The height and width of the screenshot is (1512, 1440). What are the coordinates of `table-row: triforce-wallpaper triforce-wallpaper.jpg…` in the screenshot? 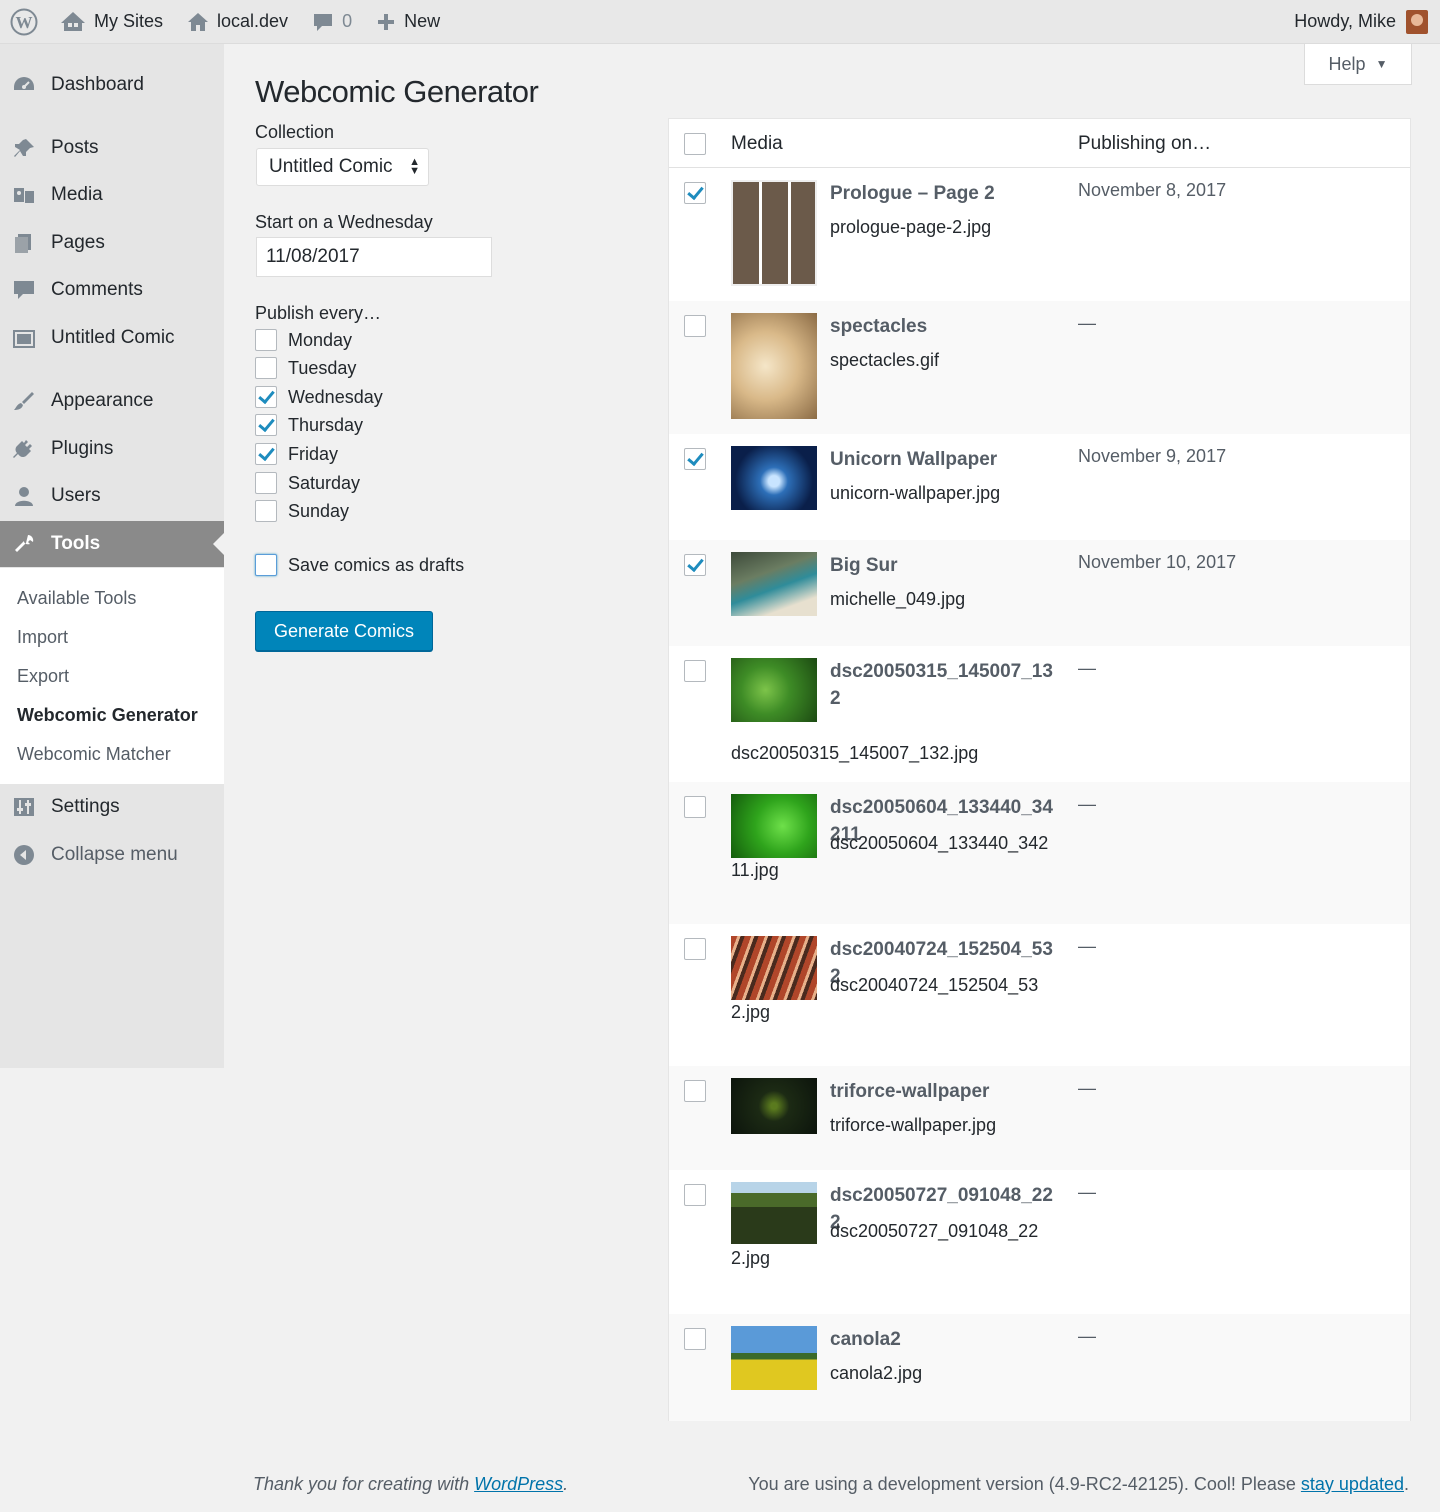 It's located at (1039, 1118).